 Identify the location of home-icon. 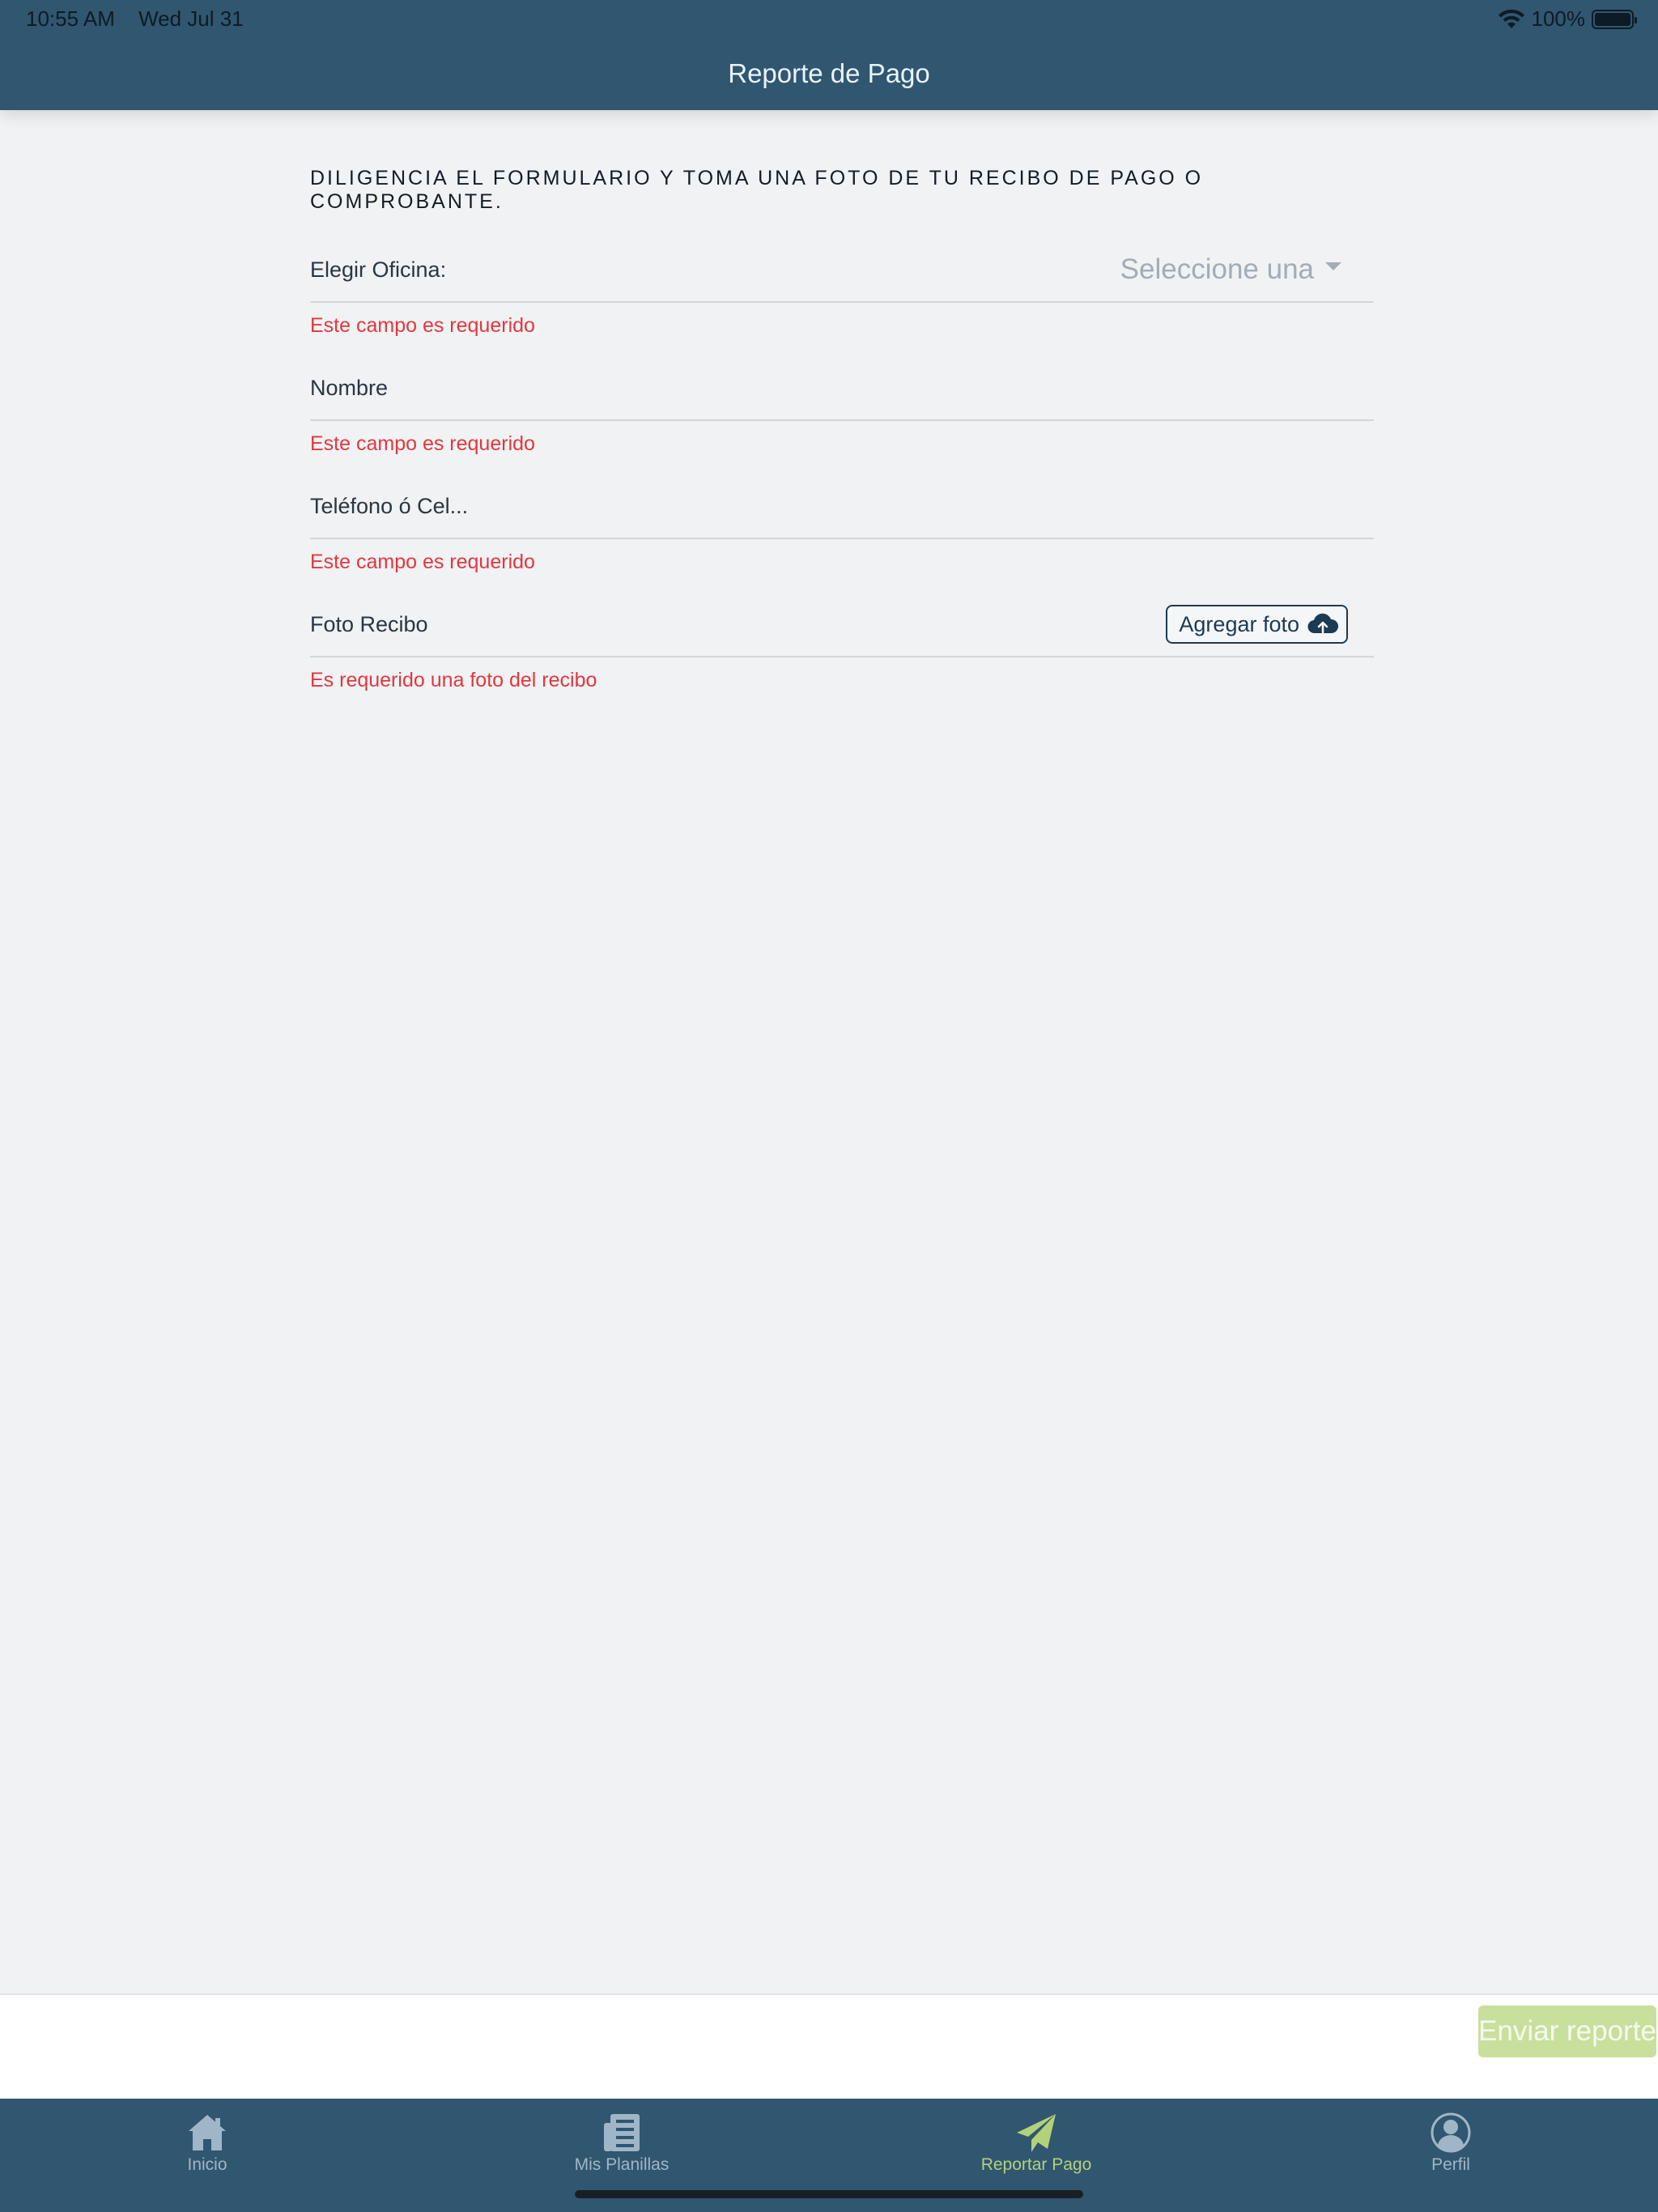
(207, 2132).